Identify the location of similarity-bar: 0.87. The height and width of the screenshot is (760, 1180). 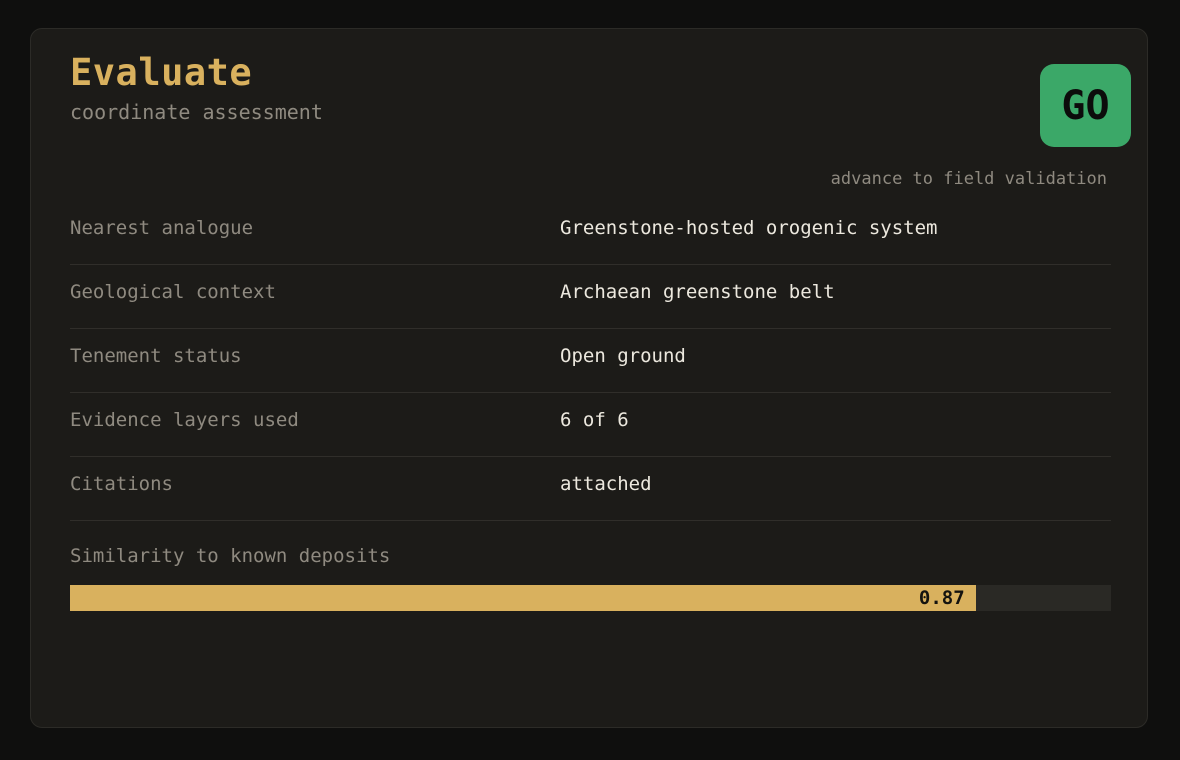
(590, 598).